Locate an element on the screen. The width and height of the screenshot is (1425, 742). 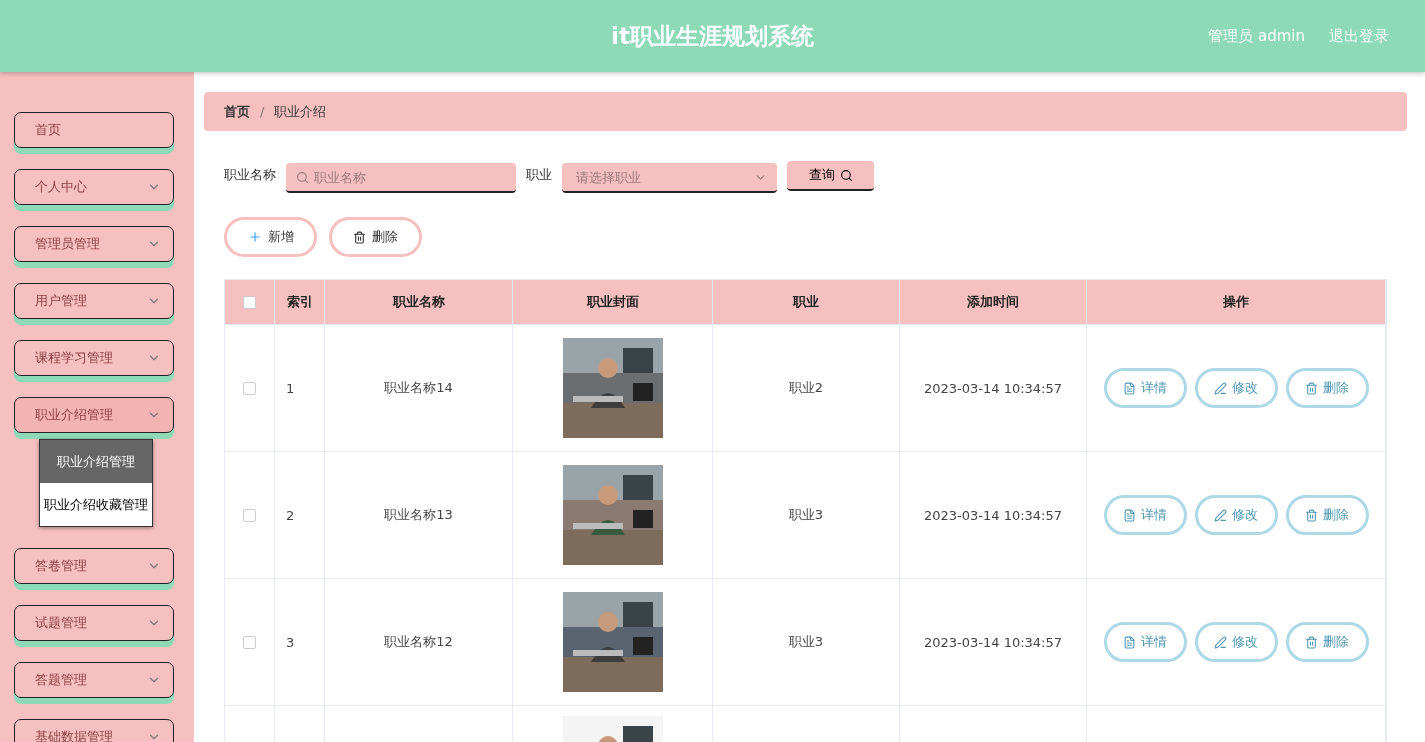
column-header: 职业 is located at coordinates (806, 302).